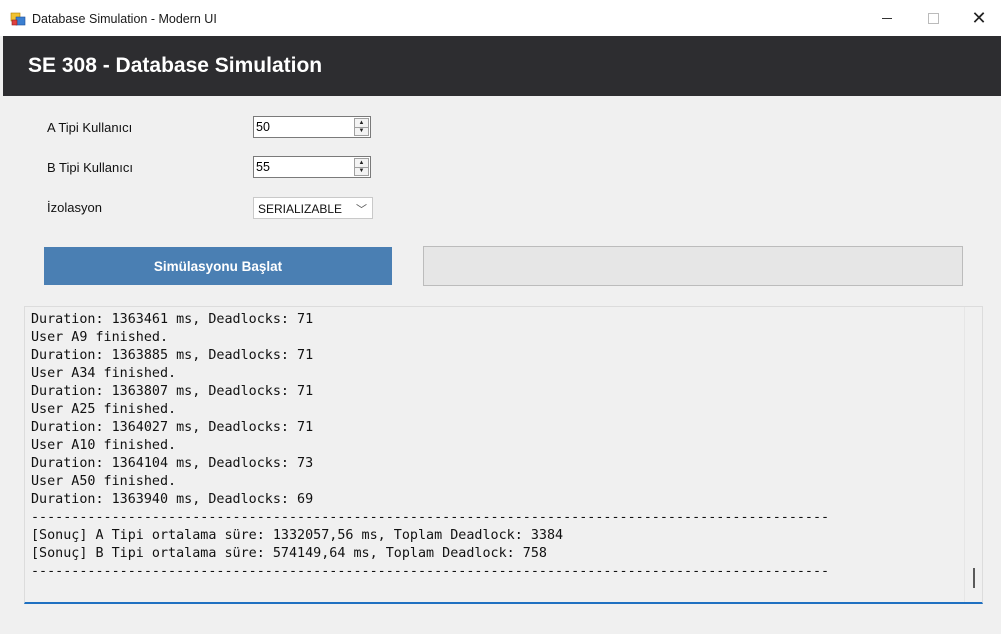  I want to click on log-line: User A50 finished., so click(104, 481).